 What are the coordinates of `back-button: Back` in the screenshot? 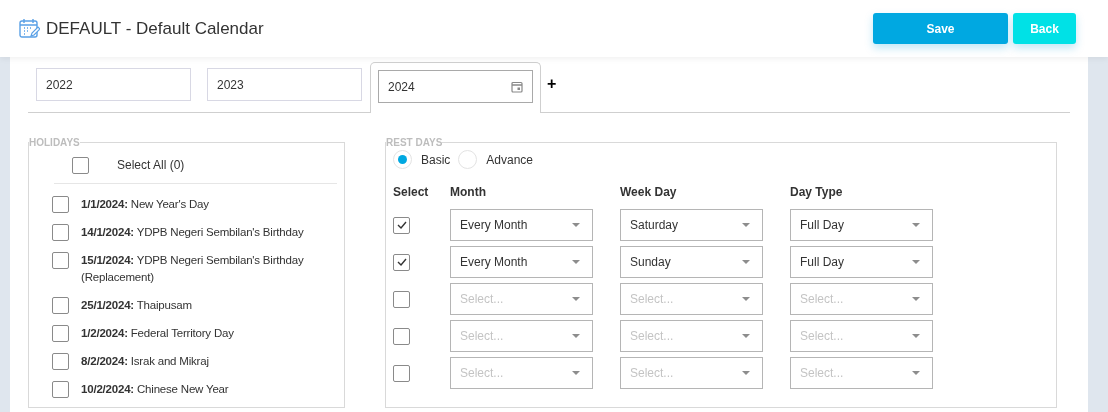 It's located at (1044, 28).